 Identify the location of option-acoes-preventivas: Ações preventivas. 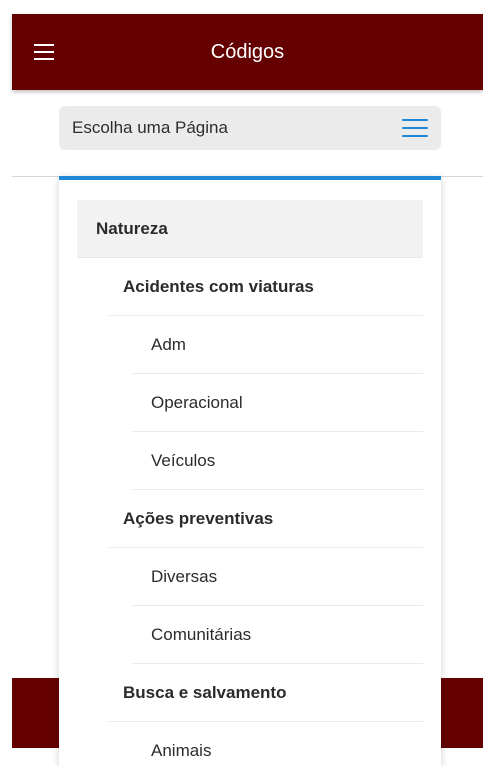
(250, 519).